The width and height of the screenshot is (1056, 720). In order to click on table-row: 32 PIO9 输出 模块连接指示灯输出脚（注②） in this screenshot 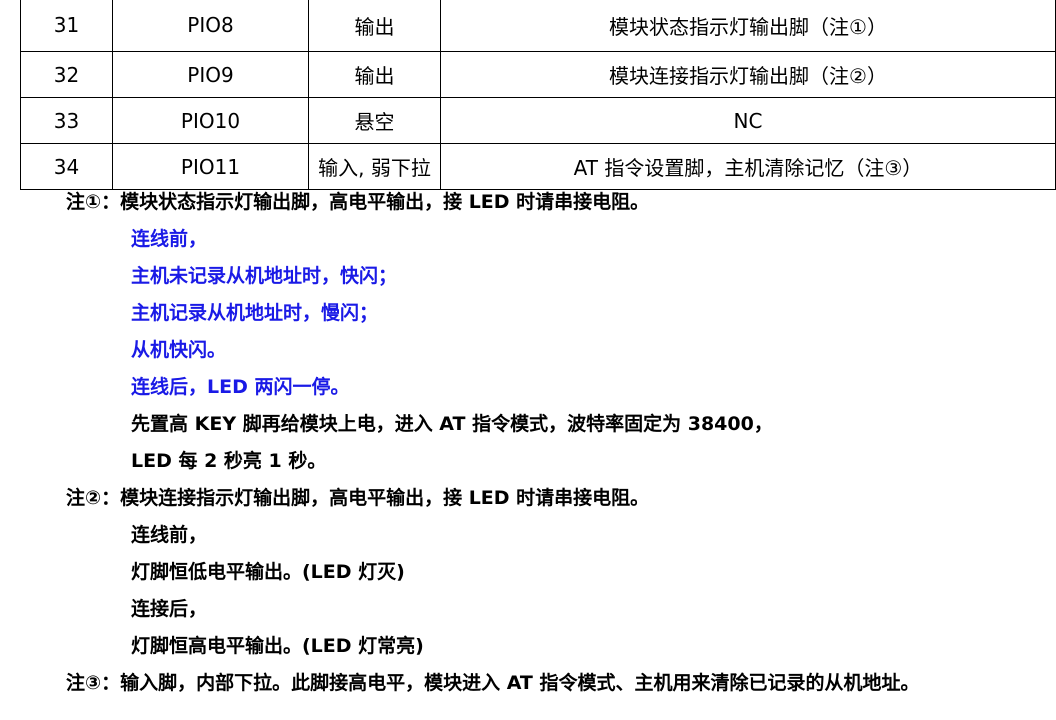, I will do `click(538, 74)`.